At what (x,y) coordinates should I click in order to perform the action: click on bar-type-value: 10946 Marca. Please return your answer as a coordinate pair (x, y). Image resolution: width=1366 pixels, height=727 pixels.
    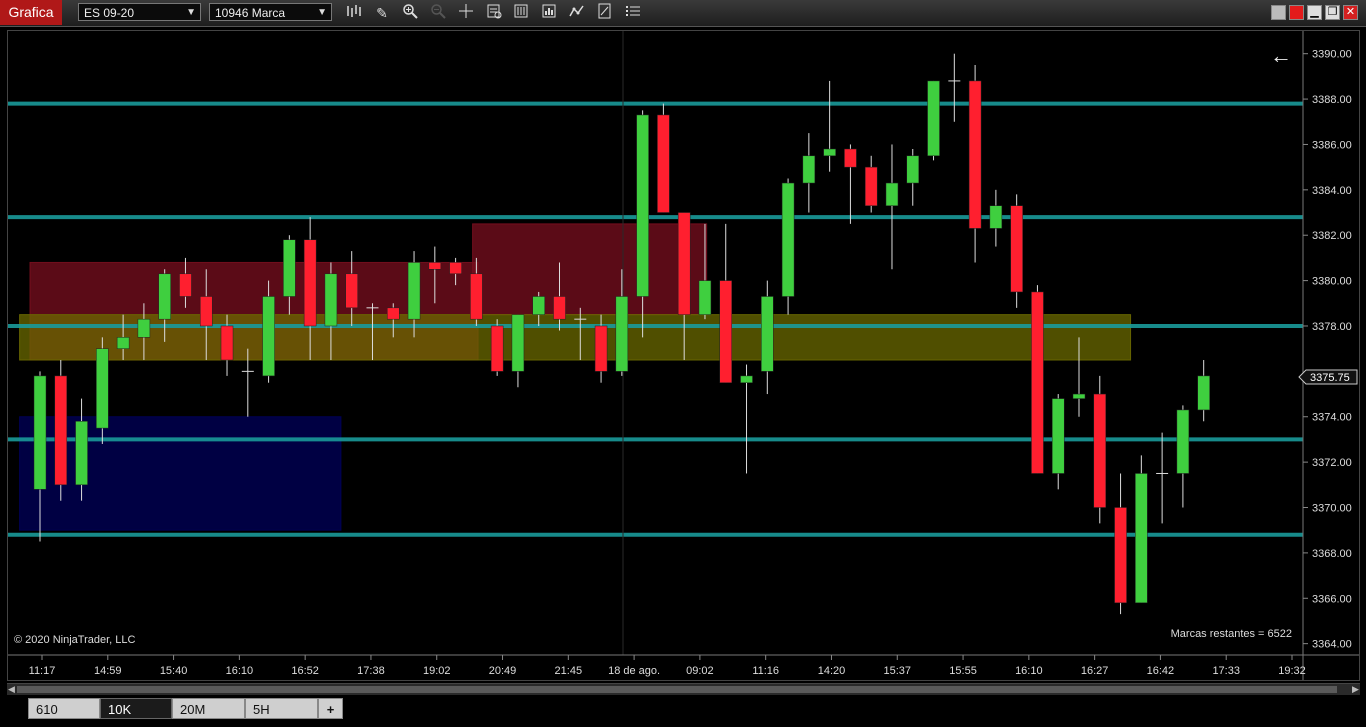
    Looking at the image, I should click on (250, 13).